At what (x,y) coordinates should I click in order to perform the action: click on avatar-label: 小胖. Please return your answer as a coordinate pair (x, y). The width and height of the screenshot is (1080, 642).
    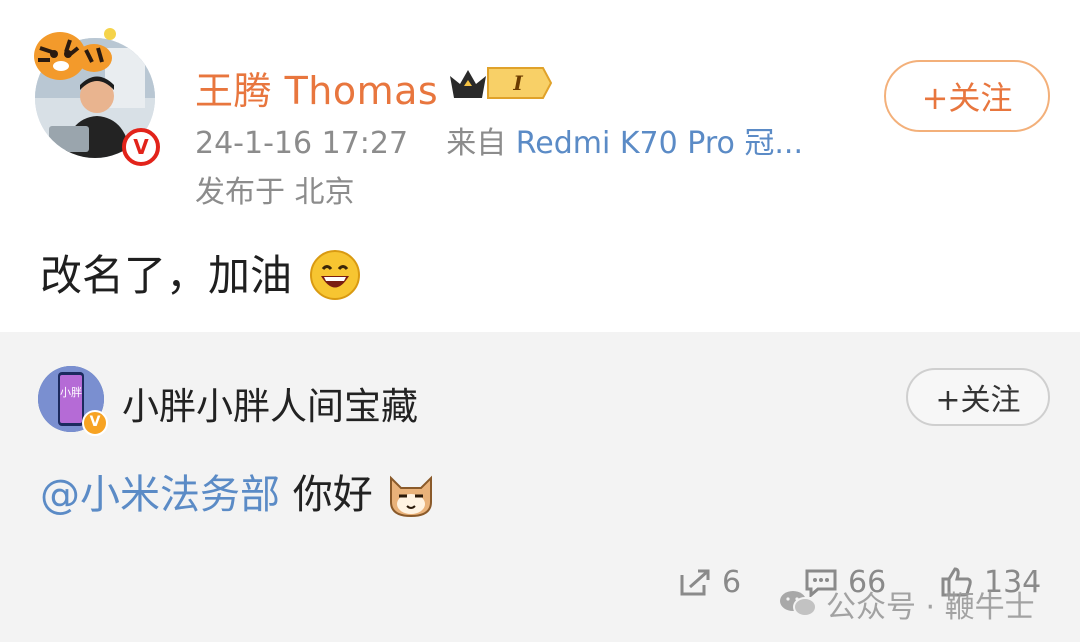
    Looking at the image, I should click on (71, 392).